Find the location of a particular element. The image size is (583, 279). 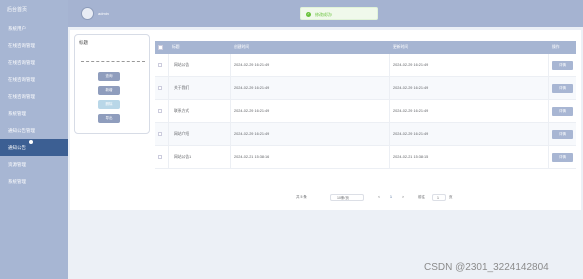

goto-label: 前往 is located at coordinates (421, 197).